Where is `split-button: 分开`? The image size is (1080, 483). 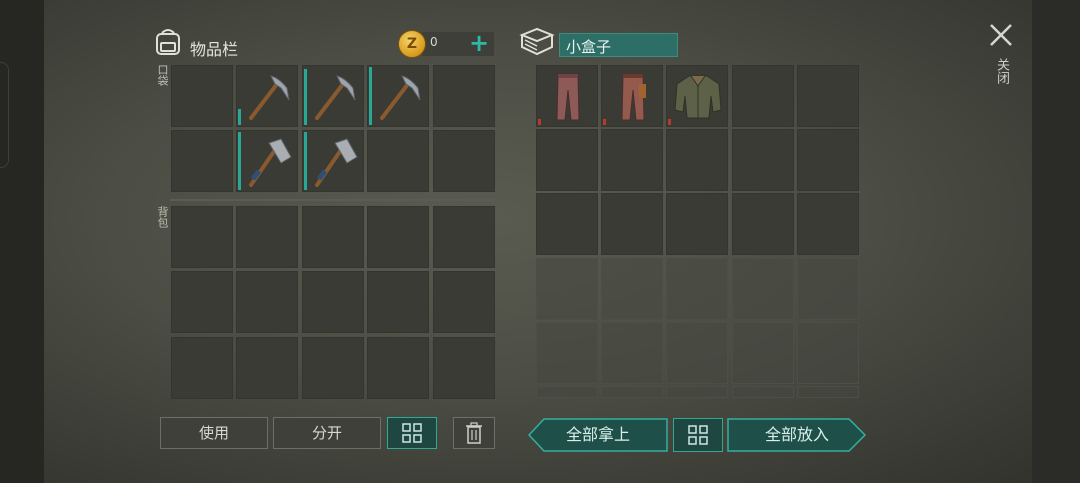
split-button: 分开 is located at coordinates (327, 433).